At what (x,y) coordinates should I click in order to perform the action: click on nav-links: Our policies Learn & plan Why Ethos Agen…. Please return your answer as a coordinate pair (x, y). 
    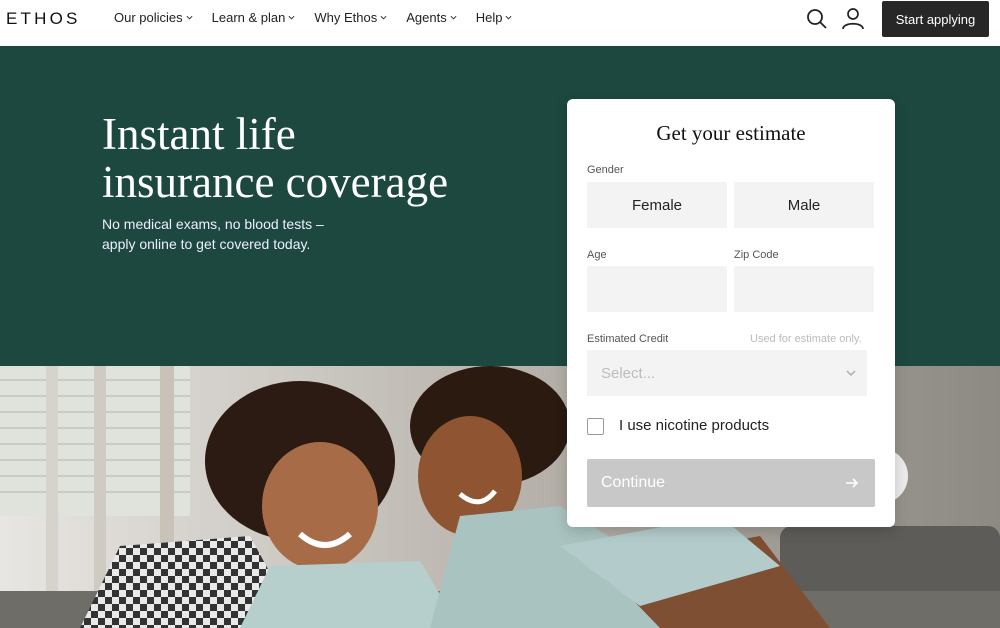
    Looking at the image, I should click on (322, 17).